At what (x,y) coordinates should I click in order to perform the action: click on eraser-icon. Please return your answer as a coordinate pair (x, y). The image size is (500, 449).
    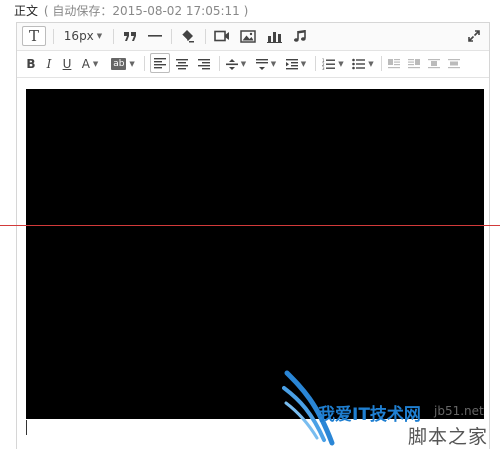
    Looking at the image, I should click on (187, 36).